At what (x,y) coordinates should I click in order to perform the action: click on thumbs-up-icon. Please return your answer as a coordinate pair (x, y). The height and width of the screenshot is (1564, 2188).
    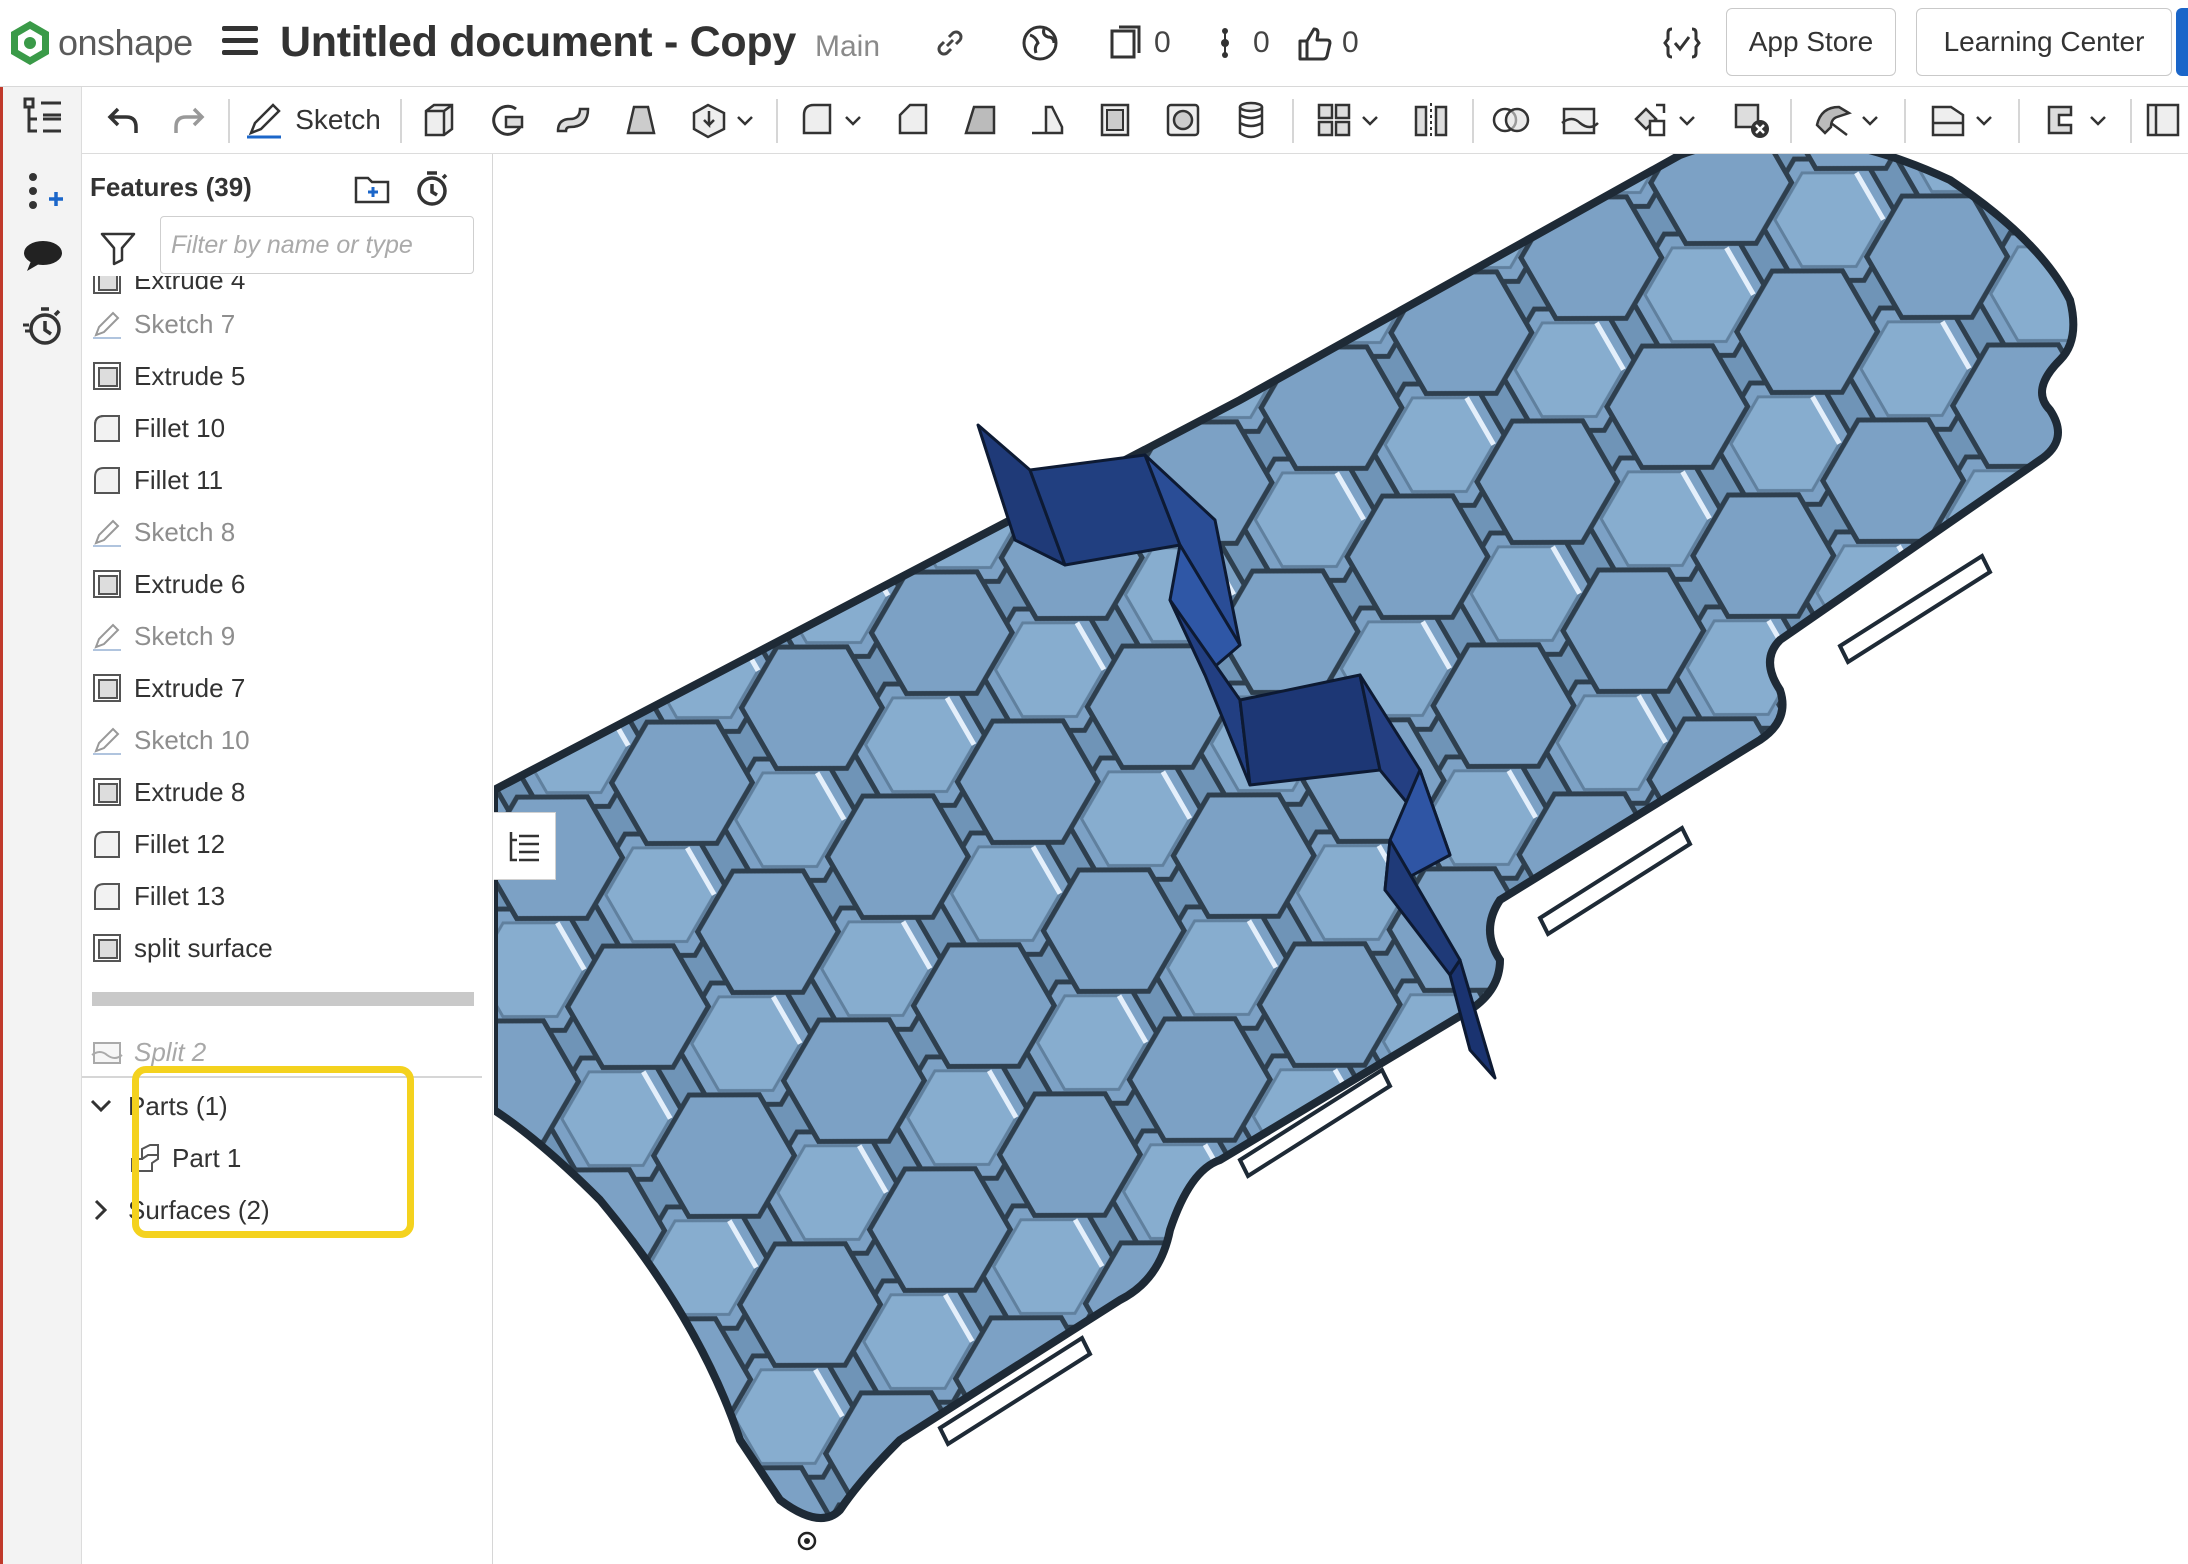
    Looking at the image, I should click on (1315, 44).